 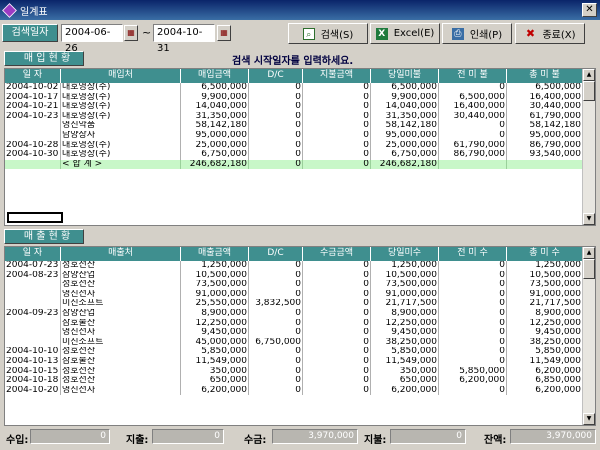 What do you see at coordinates (473, 76) in the screenshot?
I see `column-header: 전 미 불` at bounding box center [473, 76].